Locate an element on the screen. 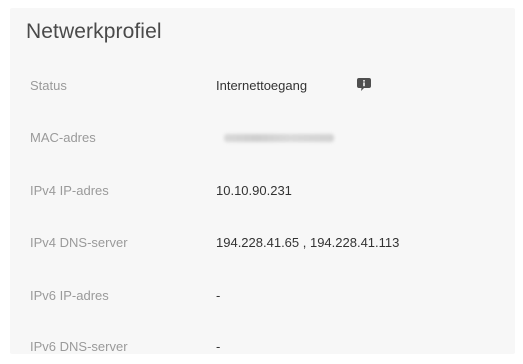  panel-title: Netwerkprofiel is located at coordinates (94, 31).